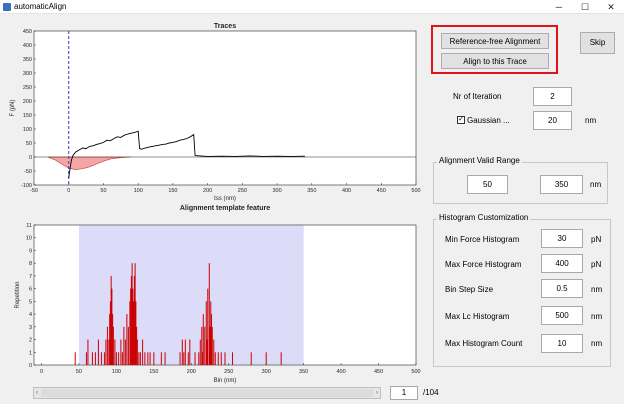  What do you see at coordinates (303, 372) in the screenshot?
I see `histogram-x-tick-label: 350` at bounding box center [303, 372].